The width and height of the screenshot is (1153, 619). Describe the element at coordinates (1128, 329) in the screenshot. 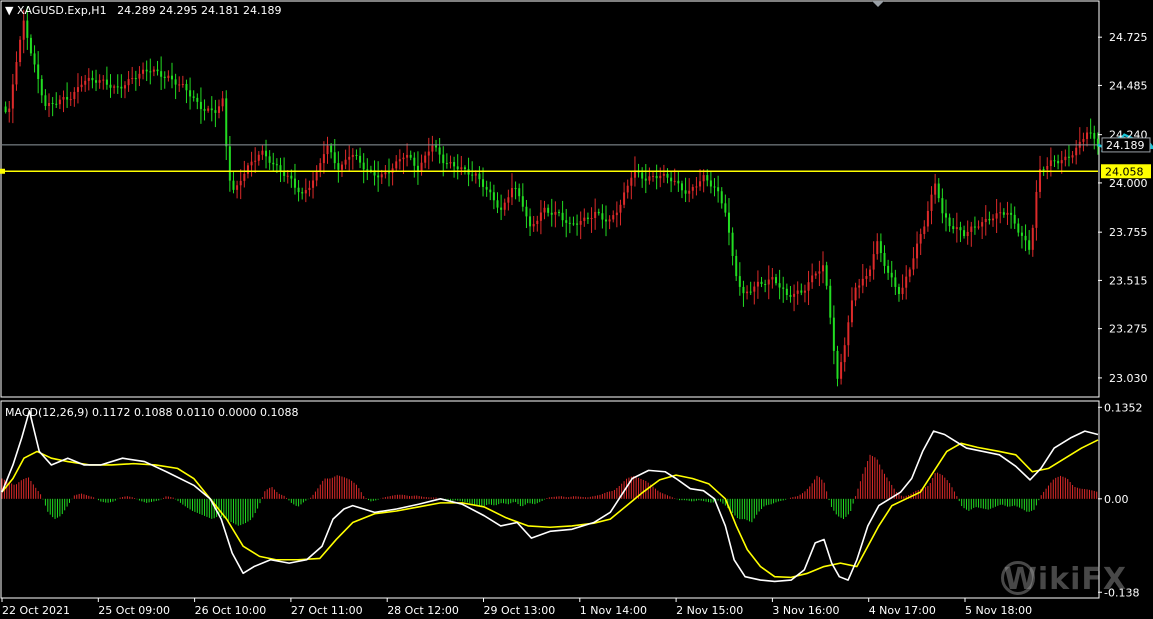

I see `price-tick-label: 23.275` at that location.